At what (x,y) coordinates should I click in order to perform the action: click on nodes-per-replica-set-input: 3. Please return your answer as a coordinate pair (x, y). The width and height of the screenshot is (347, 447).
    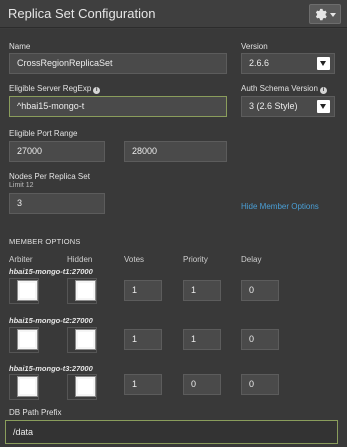
    Looking at the image, I should click on (57, 203).